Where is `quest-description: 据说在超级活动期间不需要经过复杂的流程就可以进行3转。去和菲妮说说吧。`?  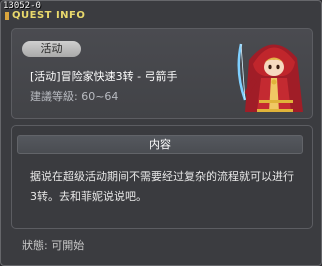
quest-description: 据说在超级活动期间不需要经过复杂的流程就可以进行3转。去和菲妮说说吧。 is located at coordinates (162, 186).